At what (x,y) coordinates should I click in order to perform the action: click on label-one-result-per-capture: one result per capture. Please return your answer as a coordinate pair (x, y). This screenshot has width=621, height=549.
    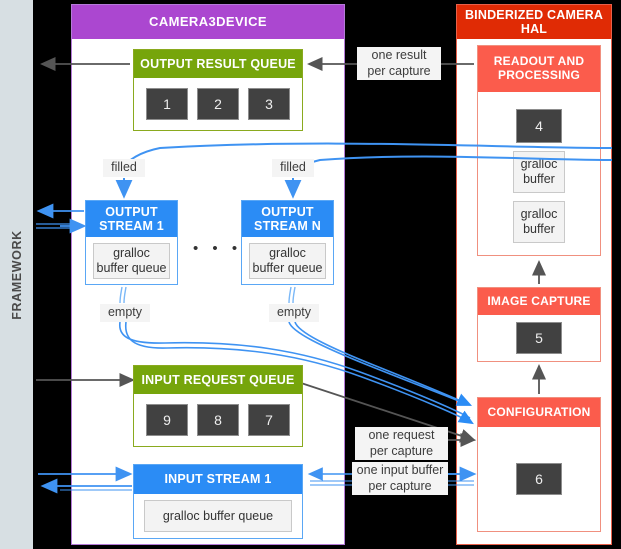
    Looking at the image, I should click on (399, 64).